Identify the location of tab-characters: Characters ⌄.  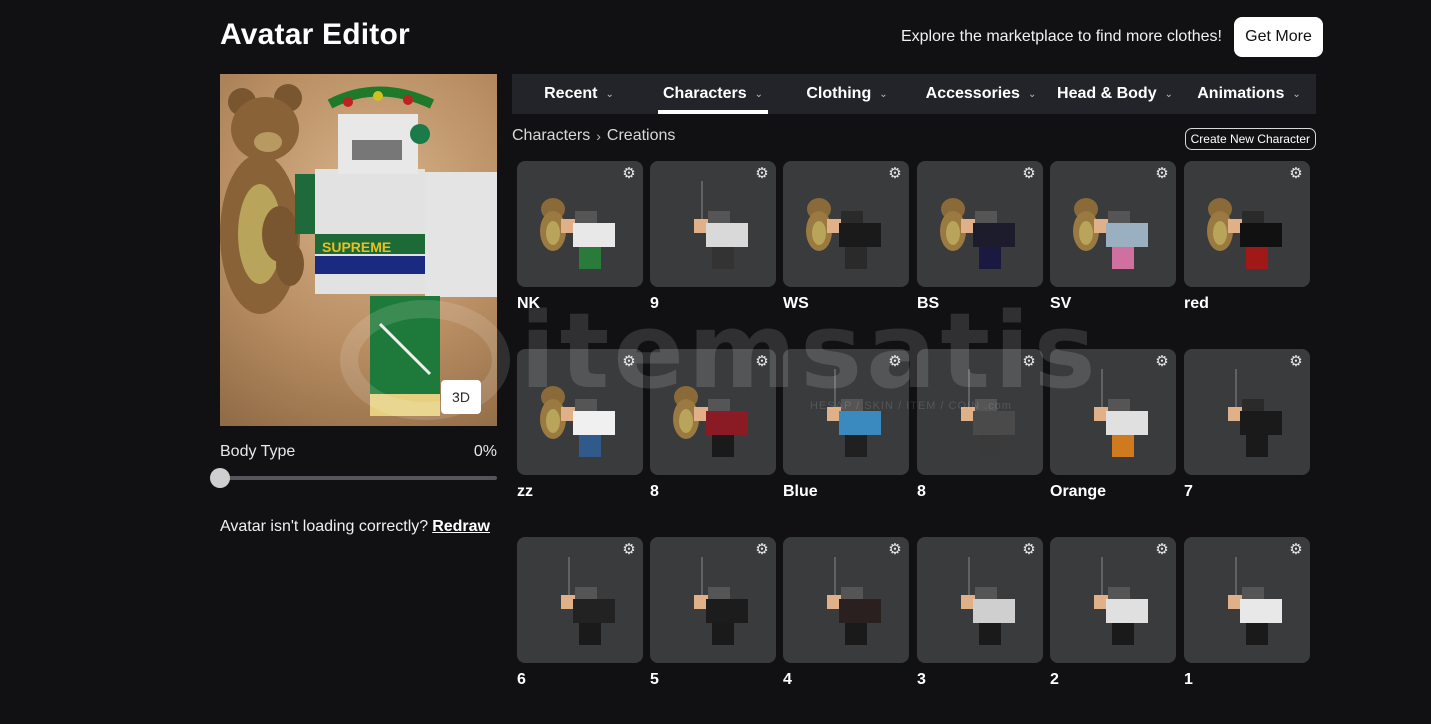
(713, 94).